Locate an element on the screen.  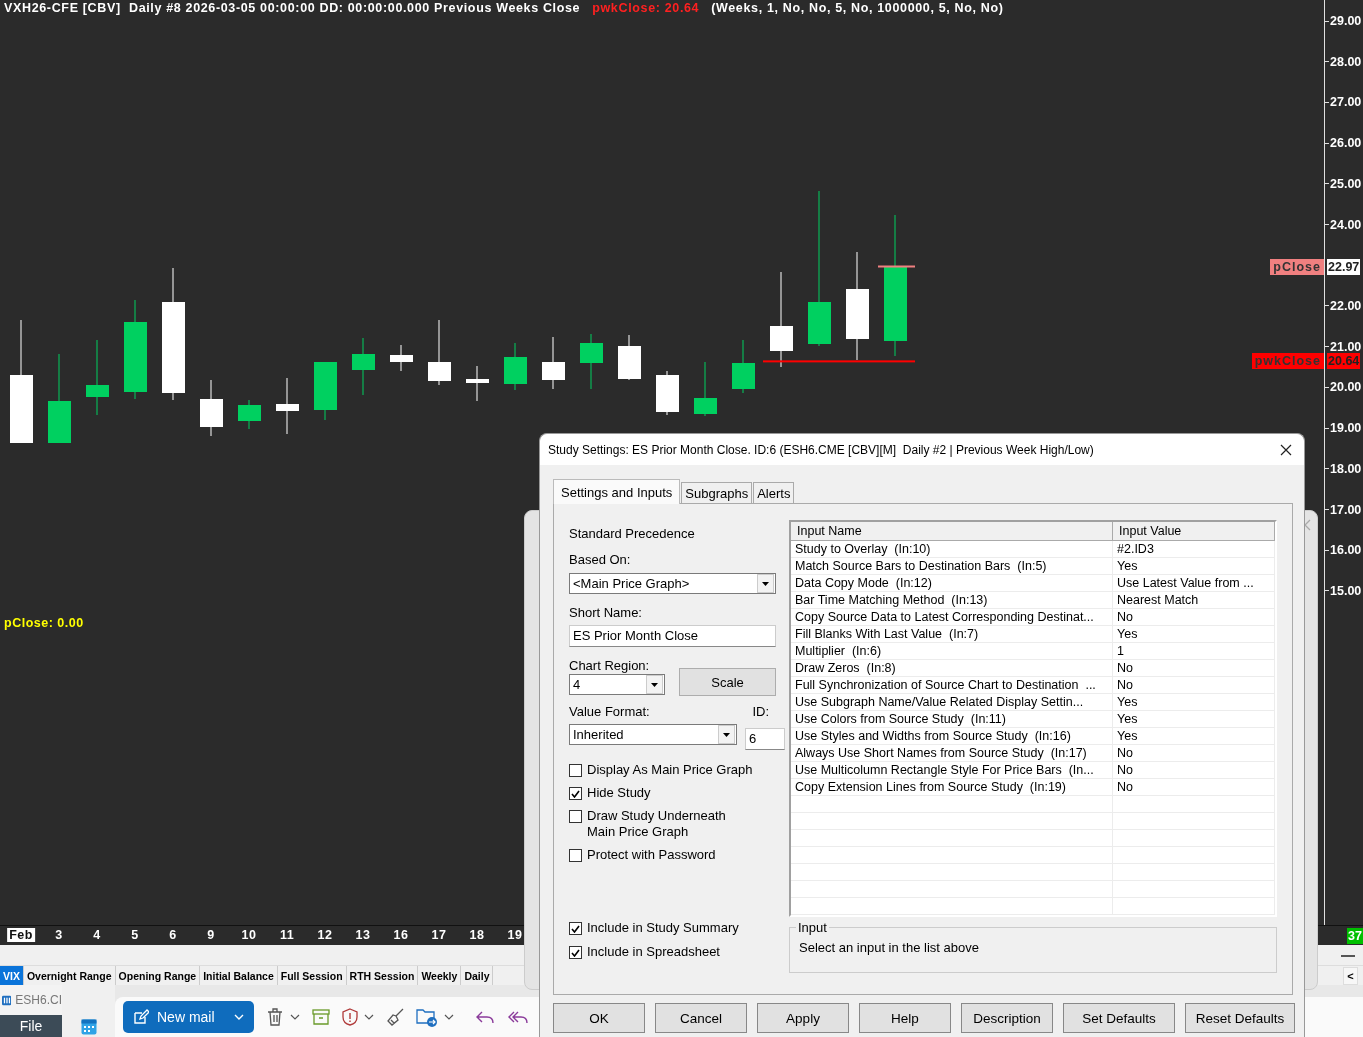
column-header: Input Value is located at coordinates (1194, 531).